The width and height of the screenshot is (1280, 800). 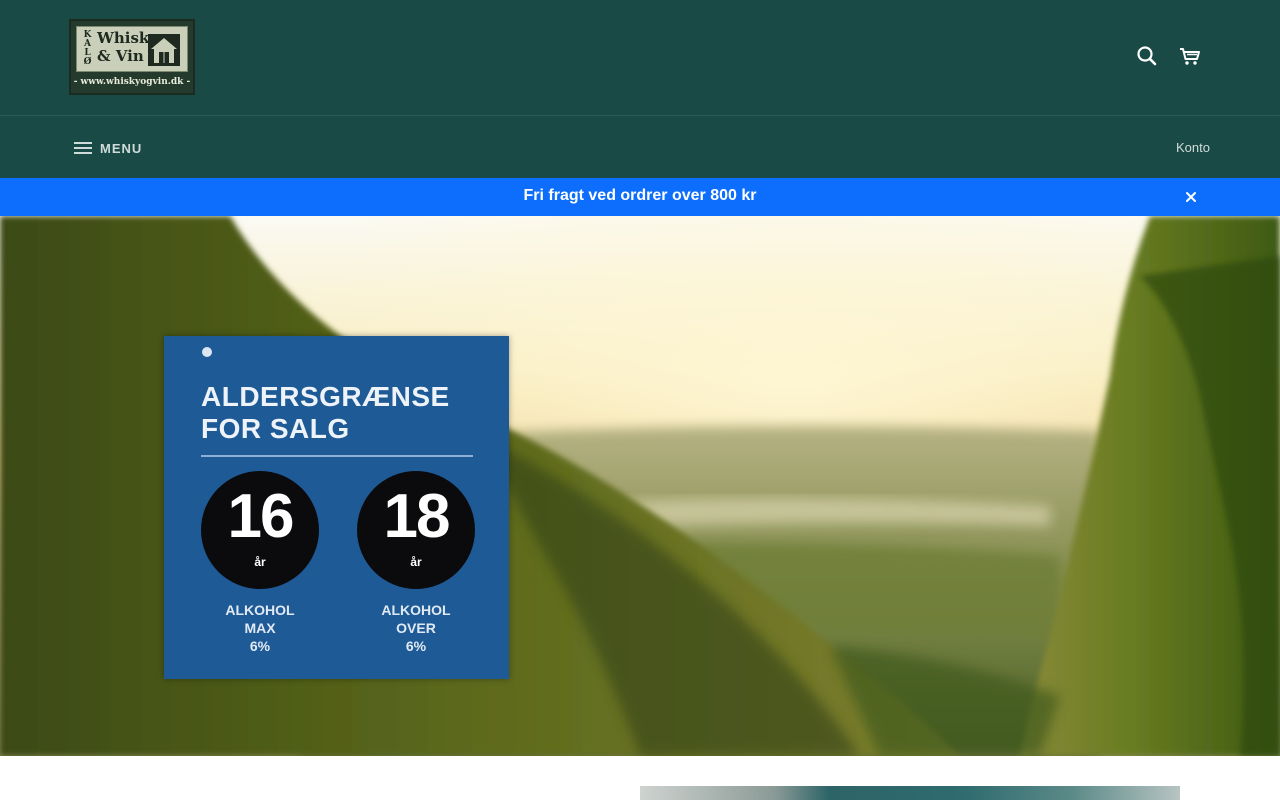 I want to click on crown-icon, so click(x=207, y=352).